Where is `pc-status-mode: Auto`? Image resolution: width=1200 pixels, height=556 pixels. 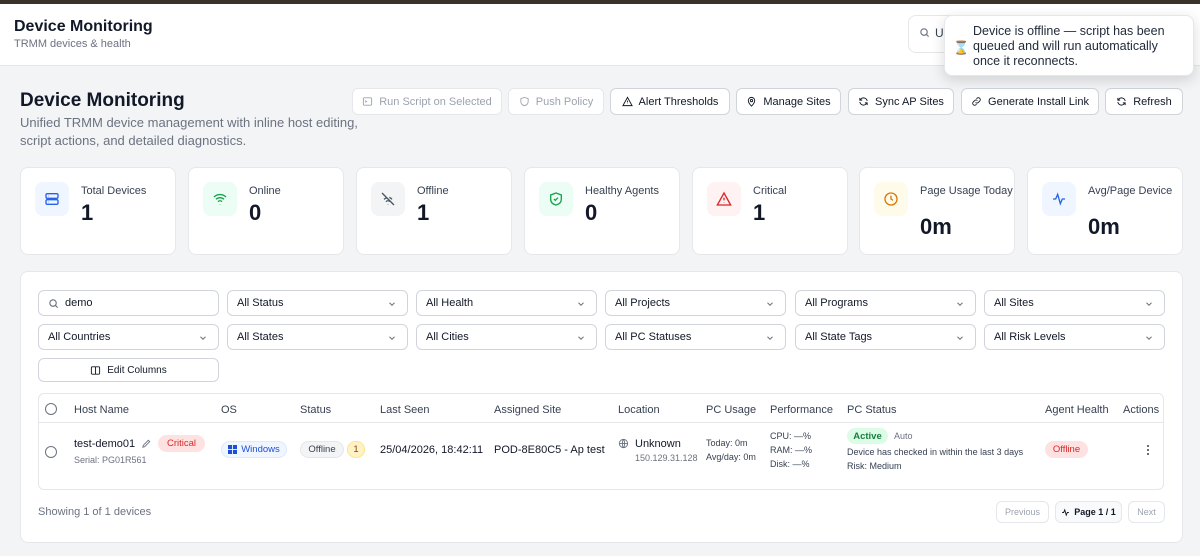
pc-status-mode: Auto is located at coordinates (903, 436).